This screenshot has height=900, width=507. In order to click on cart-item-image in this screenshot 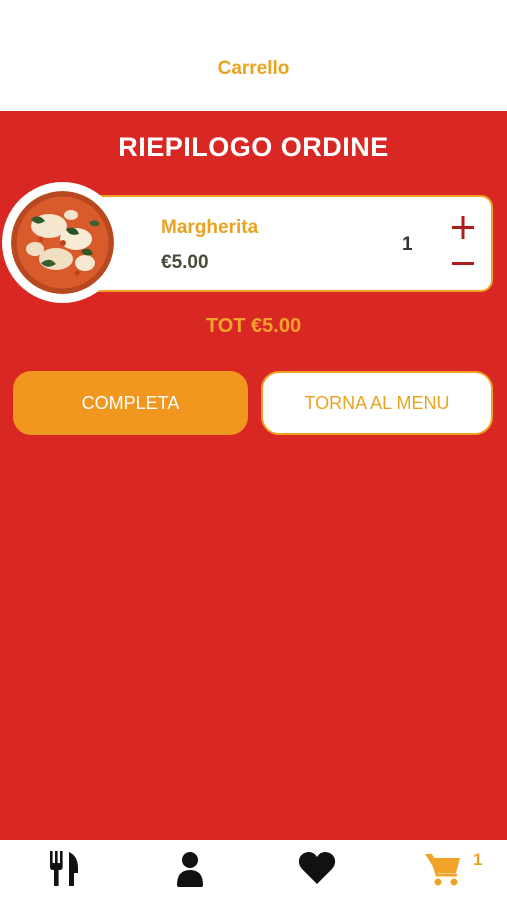, I will do `click(62, 242)`.